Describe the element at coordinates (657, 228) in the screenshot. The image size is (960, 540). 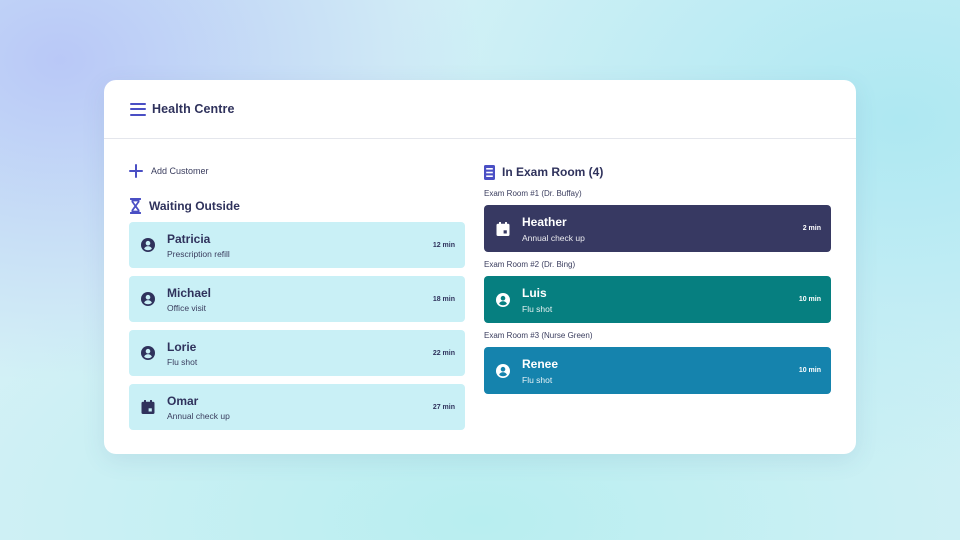
I see `room-card: Heather Annual check up 2 min` at that location.